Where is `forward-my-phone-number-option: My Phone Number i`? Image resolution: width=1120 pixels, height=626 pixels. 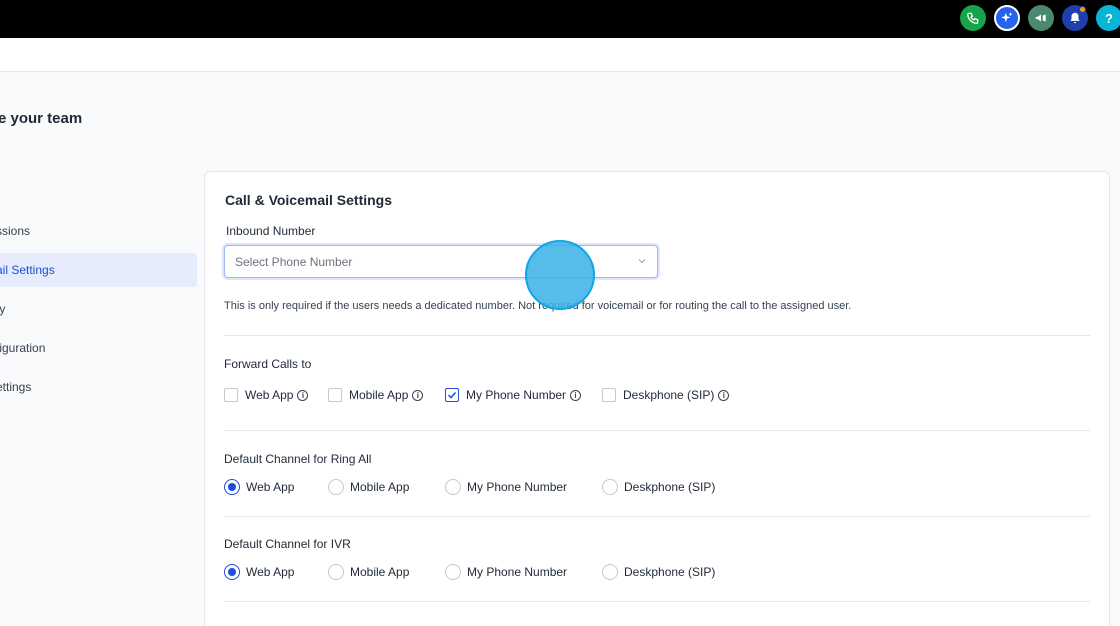
forward-my-phone-number-option: My Phone Number i is located at coordinates (513, 395).